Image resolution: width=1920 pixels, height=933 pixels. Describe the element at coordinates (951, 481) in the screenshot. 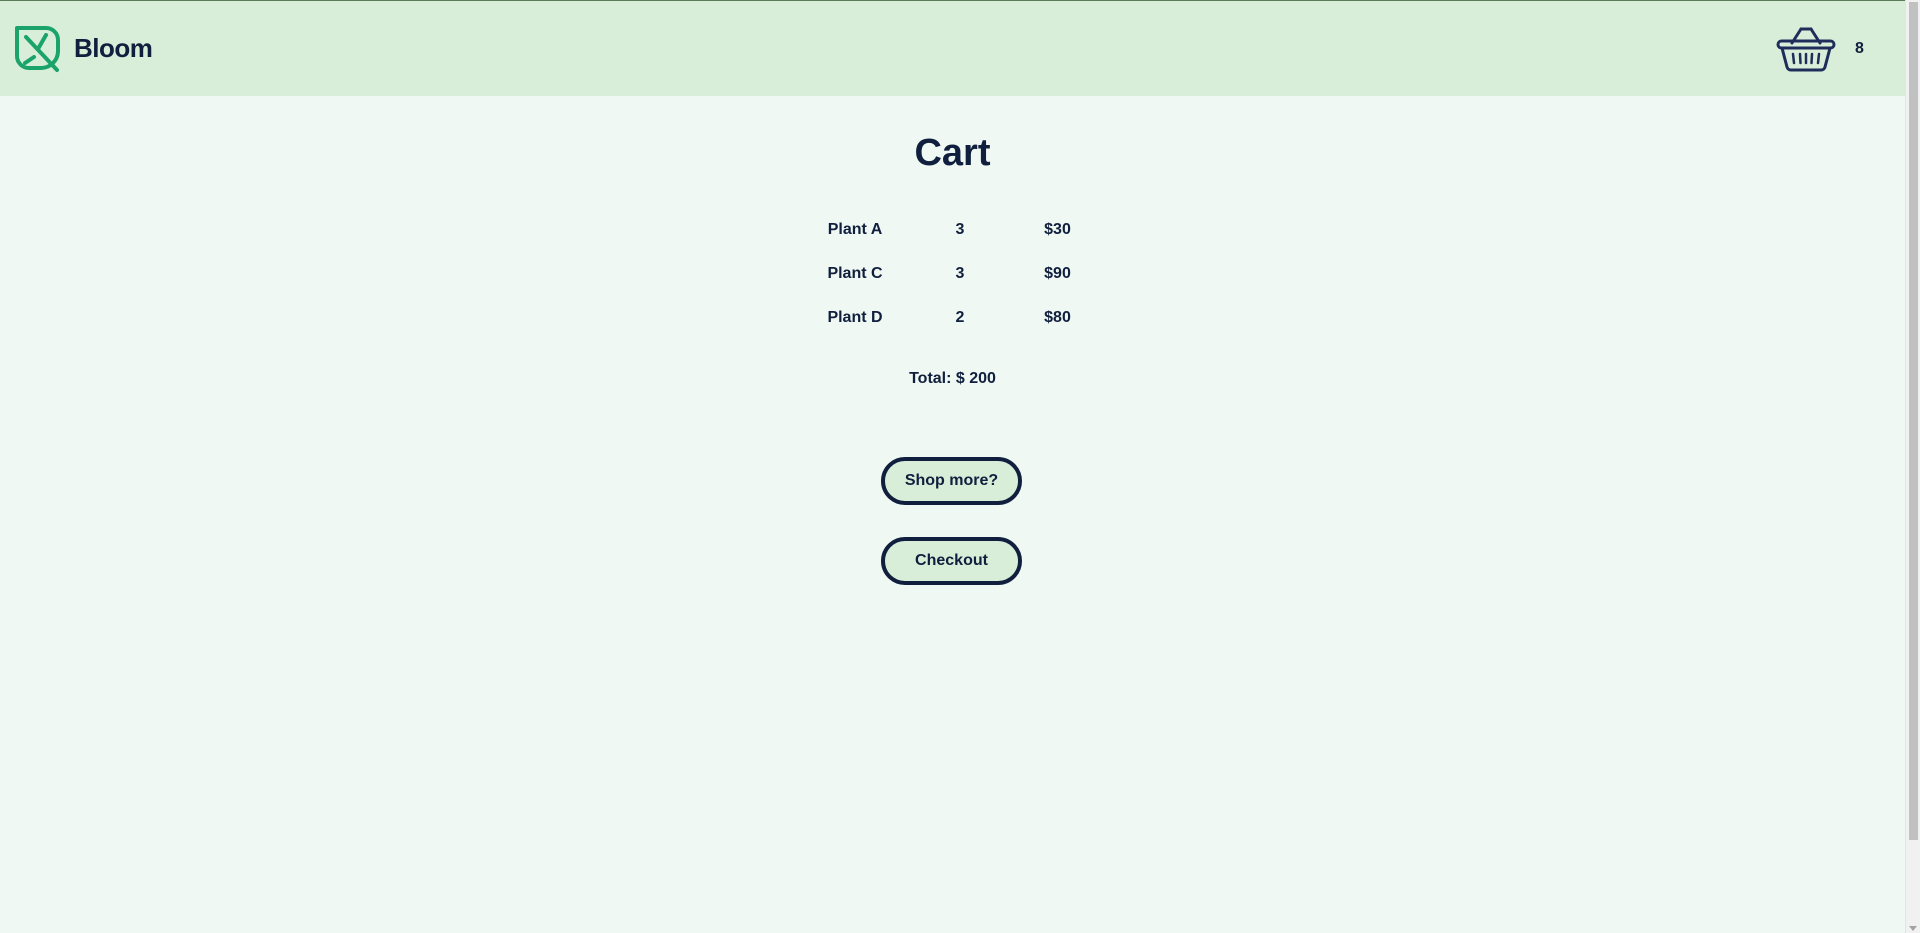

I see `shop-more-button: Shop more?` at that location.